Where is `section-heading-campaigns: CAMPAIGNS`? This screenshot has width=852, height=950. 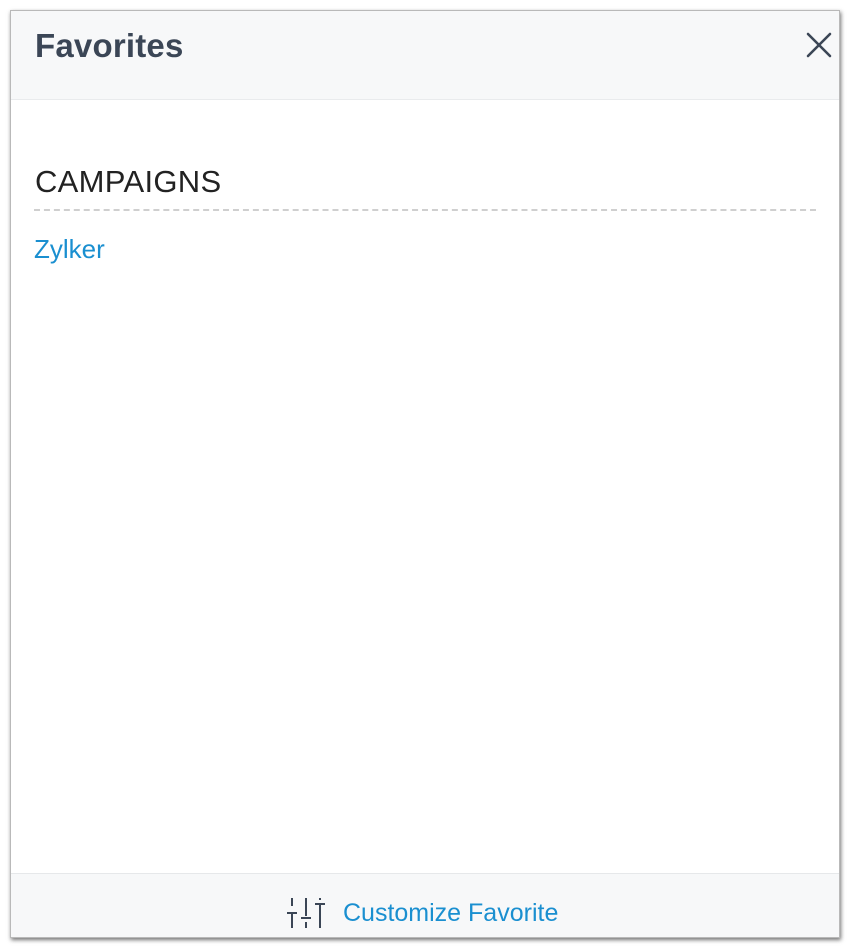 section-heading-campaigns: CAMPAIGNS is located at coordinates (128, 181).